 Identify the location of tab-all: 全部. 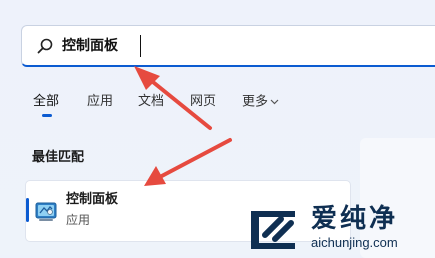
(46, 102).